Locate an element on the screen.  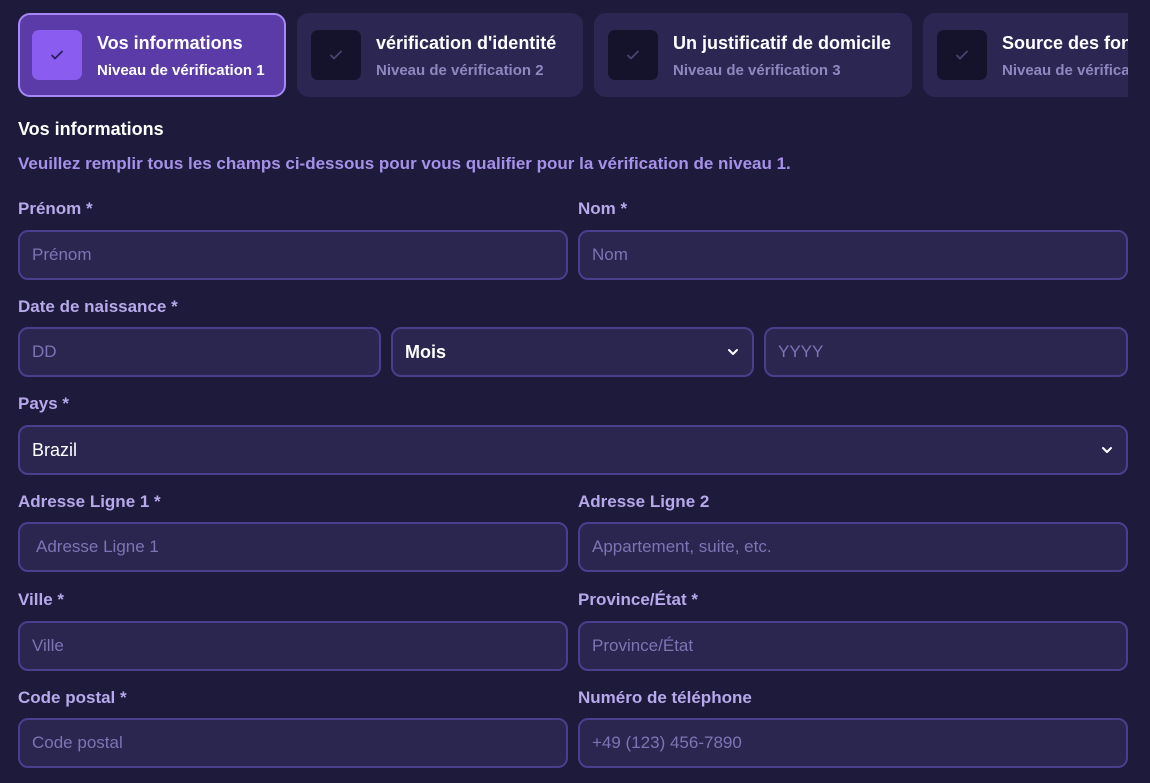
dob-month-value: Mois is located at coordinates (426, 351).